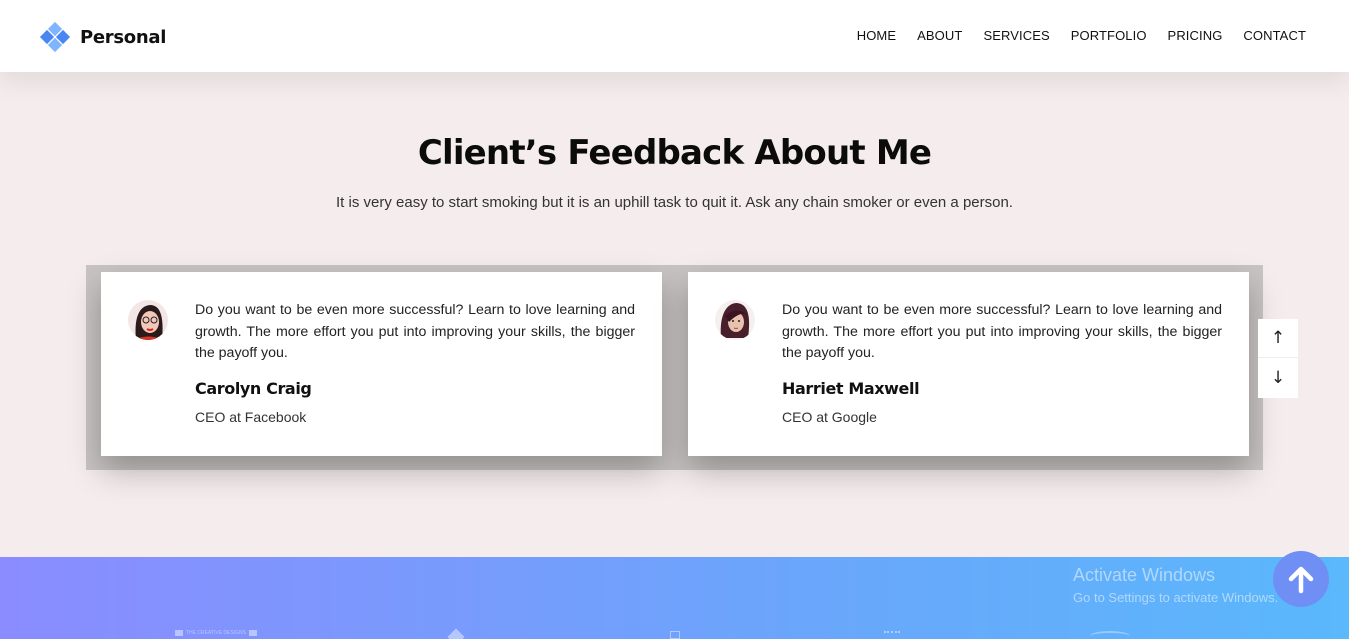 Image resolution: width=1349 pixels, height=639 pixels. I want to click on brand-logo-creative-designs: THE CREATIVE DESIGNS, so click(216, 633).